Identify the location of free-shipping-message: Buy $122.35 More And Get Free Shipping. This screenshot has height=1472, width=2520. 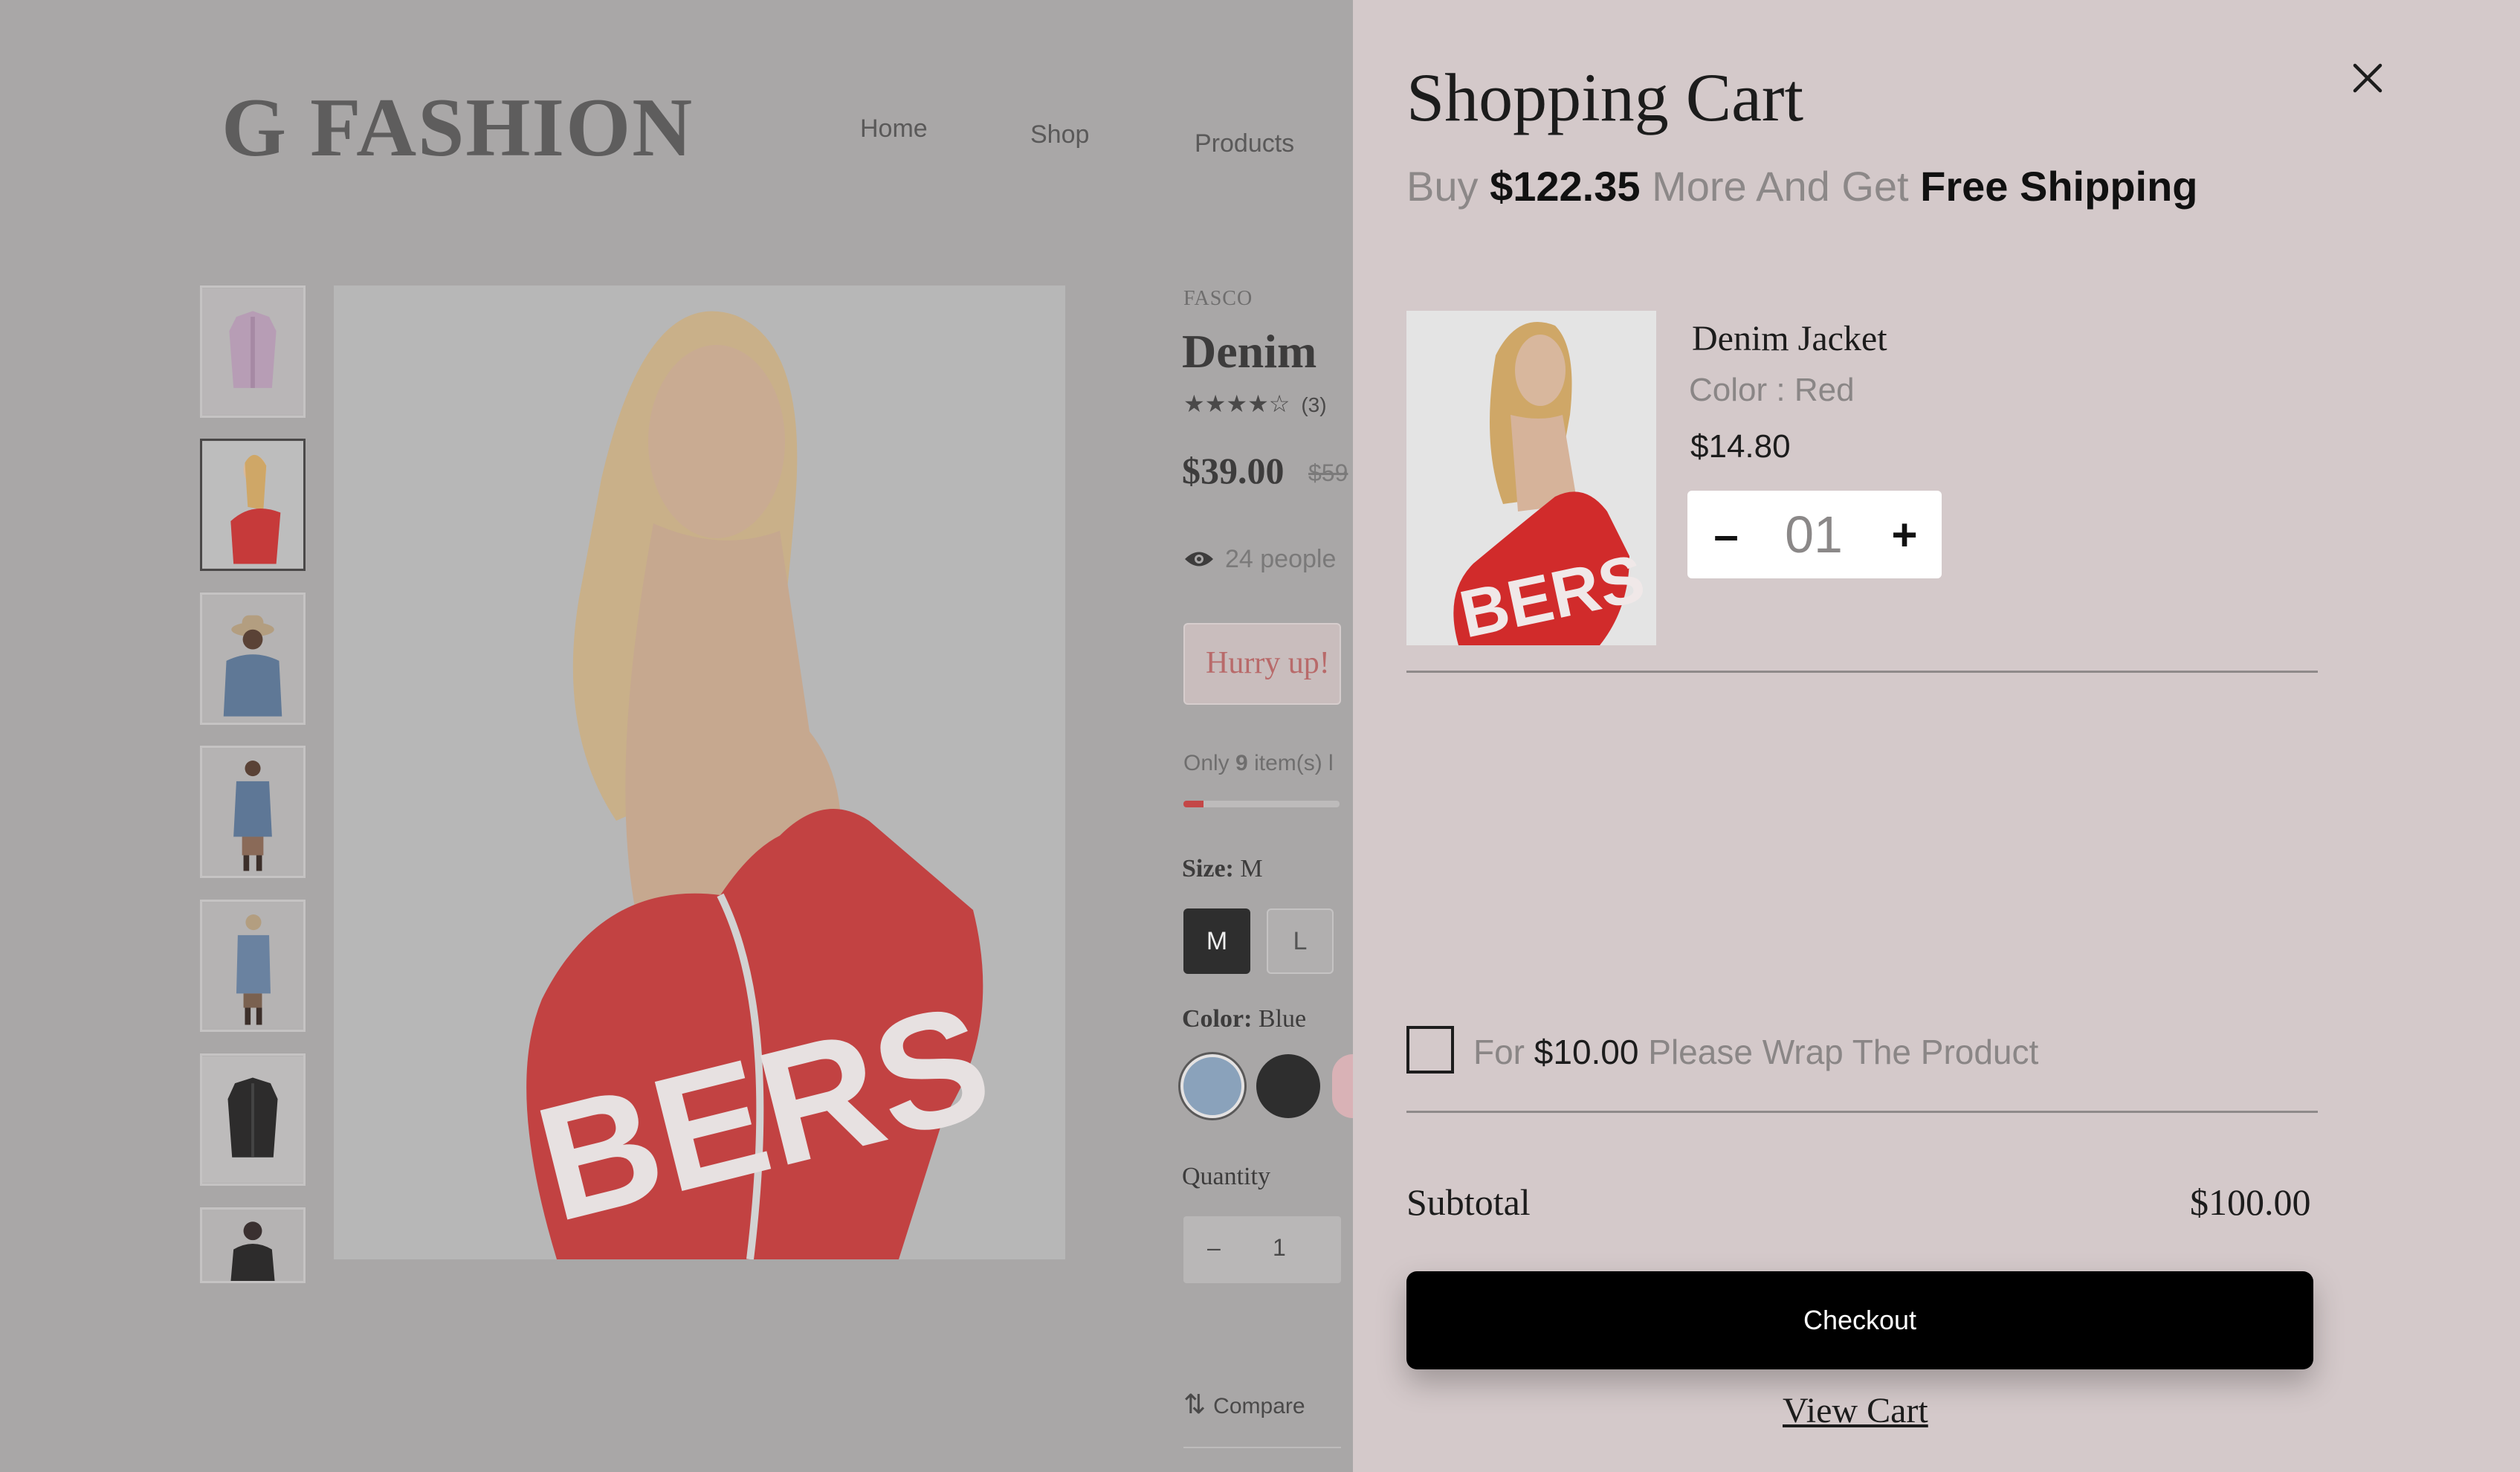
(1802, 186).